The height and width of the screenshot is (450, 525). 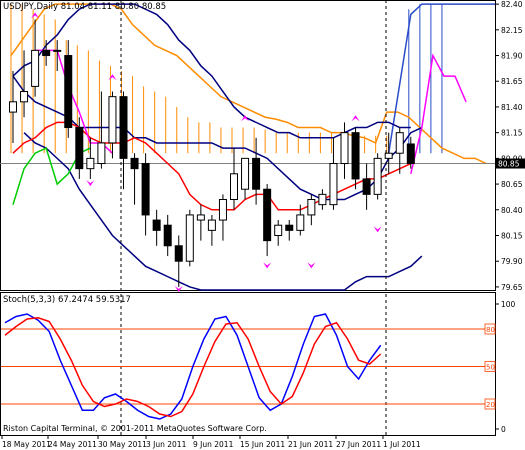 What do you see at coordinates (67, 300) in the screenshot?
I see `stoch-header: Stoch(5,3,3) 67.2474 59.5317` at bounding box center [67, 300].